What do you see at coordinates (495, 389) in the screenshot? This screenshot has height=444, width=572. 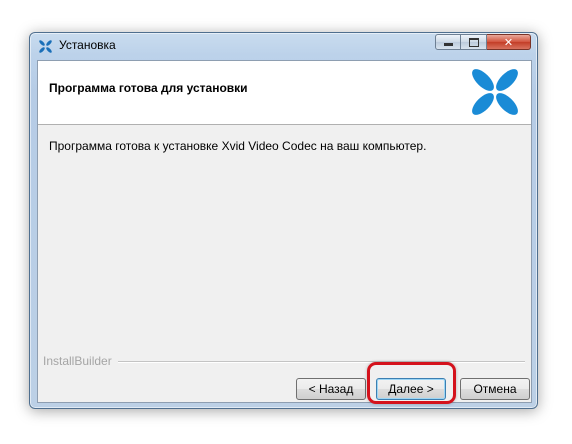 I see `cancel-button: Отмена` at bounding box center [495, 389].